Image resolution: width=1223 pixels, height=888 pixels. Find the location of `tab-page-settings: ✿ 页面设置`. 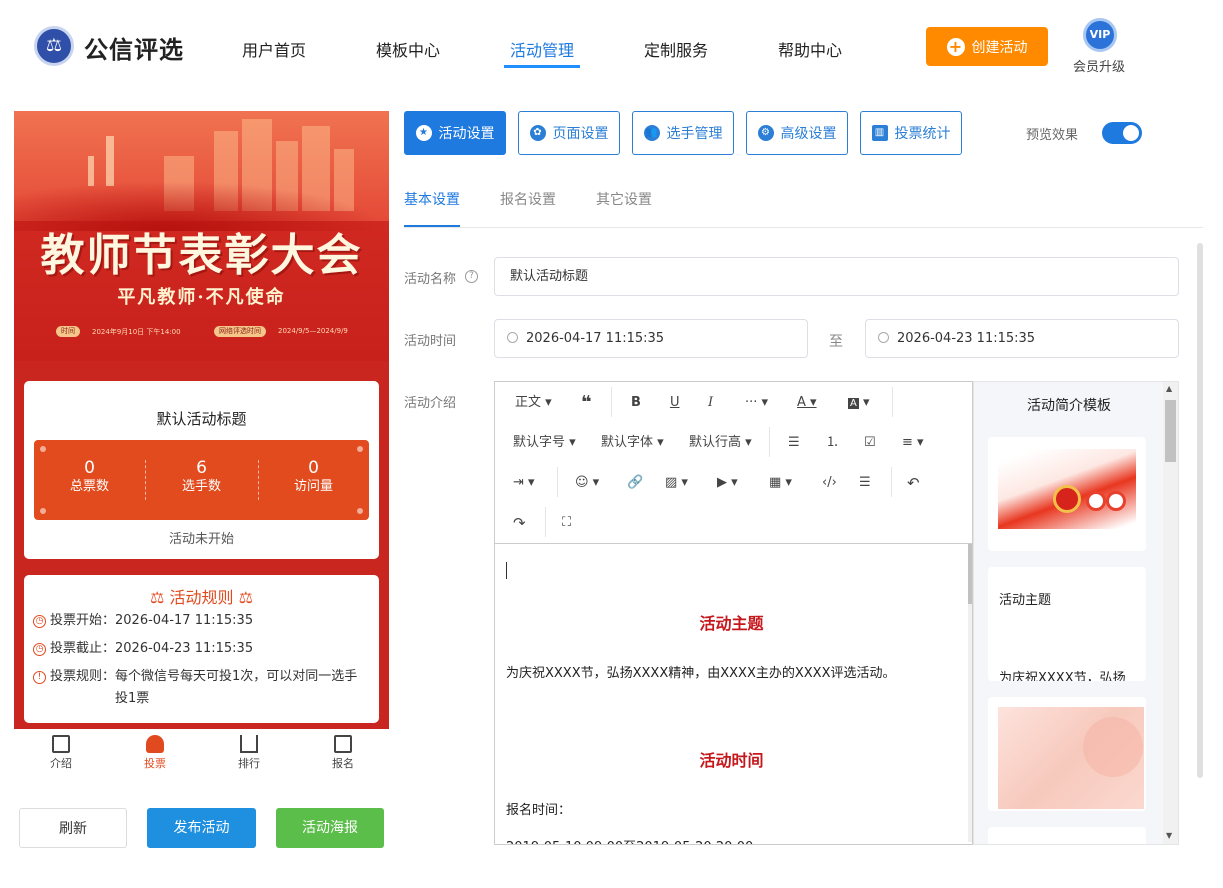

tab-page-settings: ✿ 页面设置 is located at coordinates (569, 133).